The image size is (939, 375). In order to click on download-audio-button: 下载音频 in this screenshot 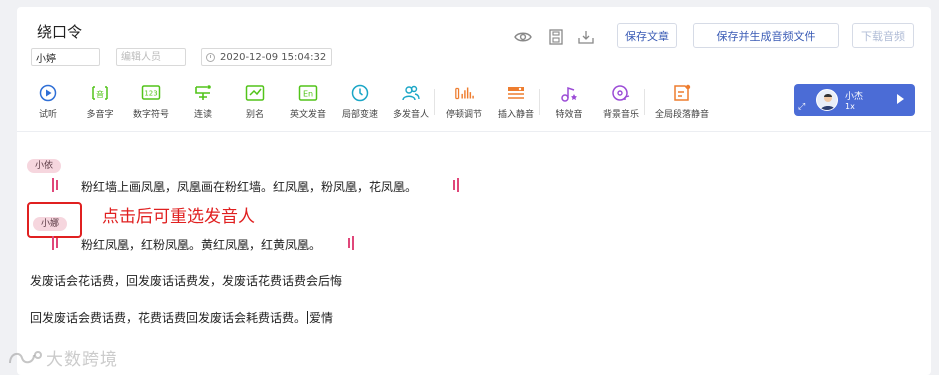, I will do `click(883, 35)`.